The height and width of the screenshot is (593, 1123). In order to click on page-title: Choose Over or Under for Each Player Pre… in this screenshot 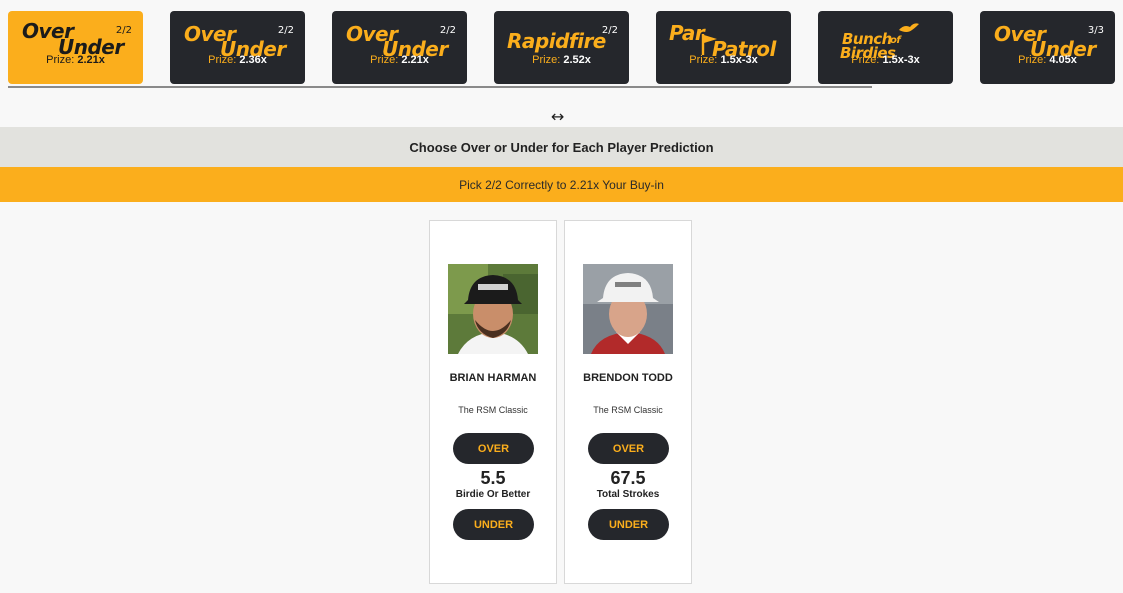, I will do `click(561, 147)`.